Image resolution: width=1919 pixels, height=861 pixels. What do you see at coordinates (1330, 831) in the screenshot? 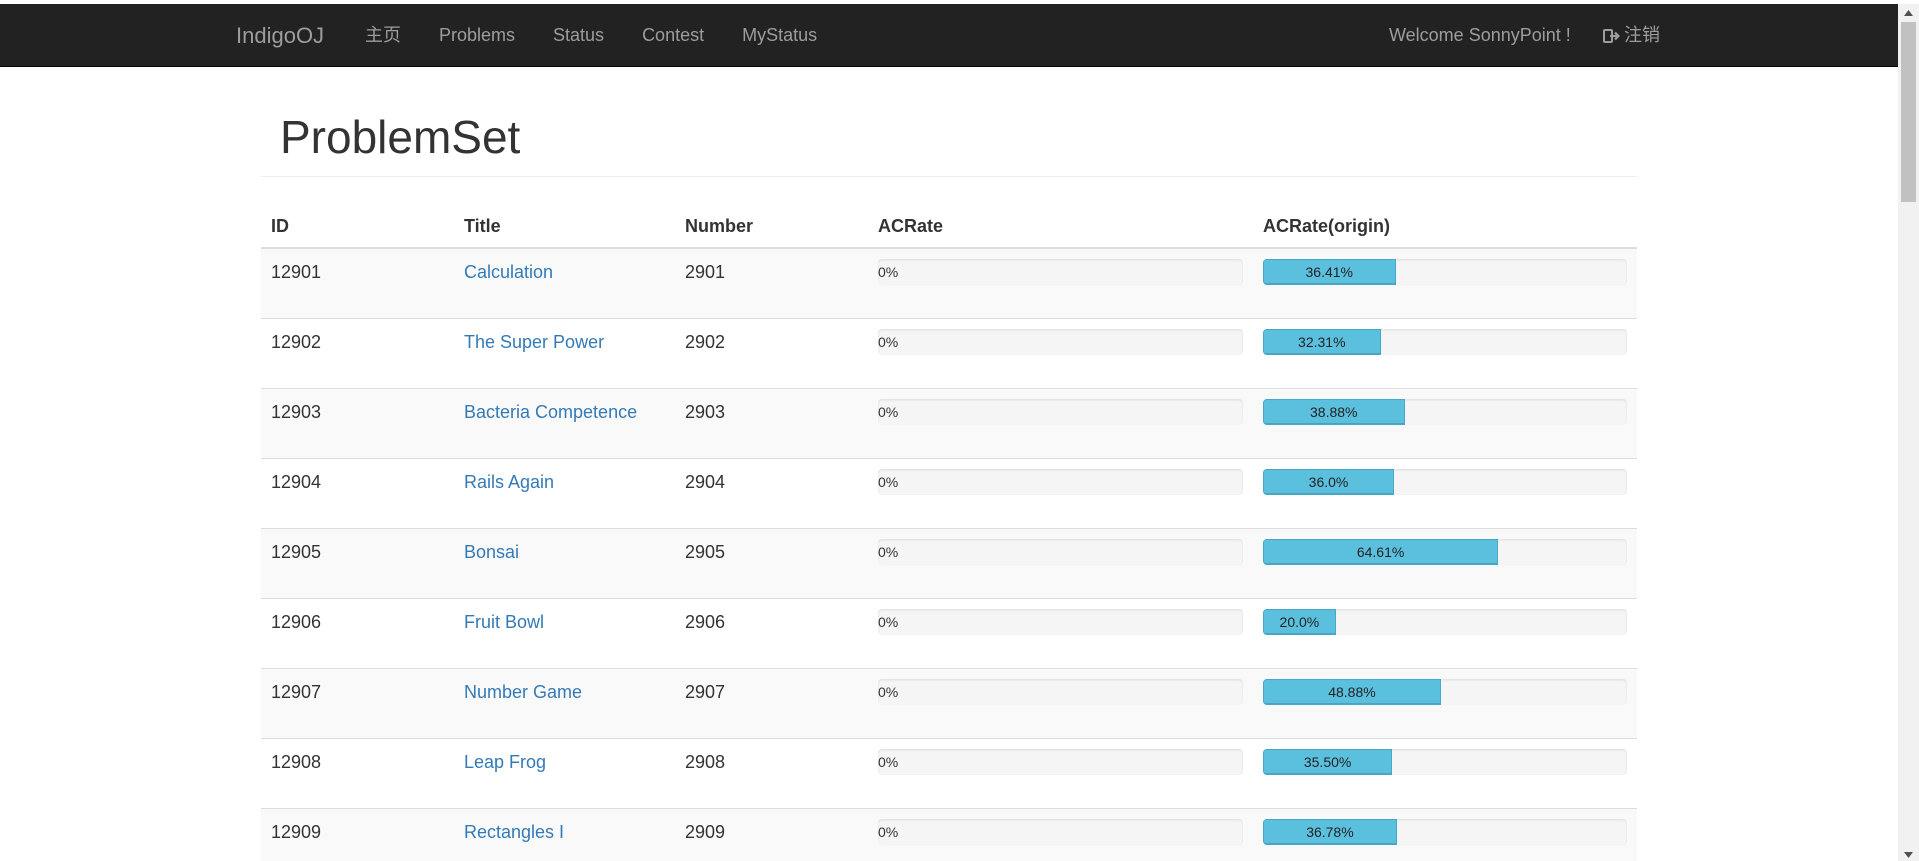
I see `acrate-origin-progress-label: 36.78%` at bounding box center [1330, 831].